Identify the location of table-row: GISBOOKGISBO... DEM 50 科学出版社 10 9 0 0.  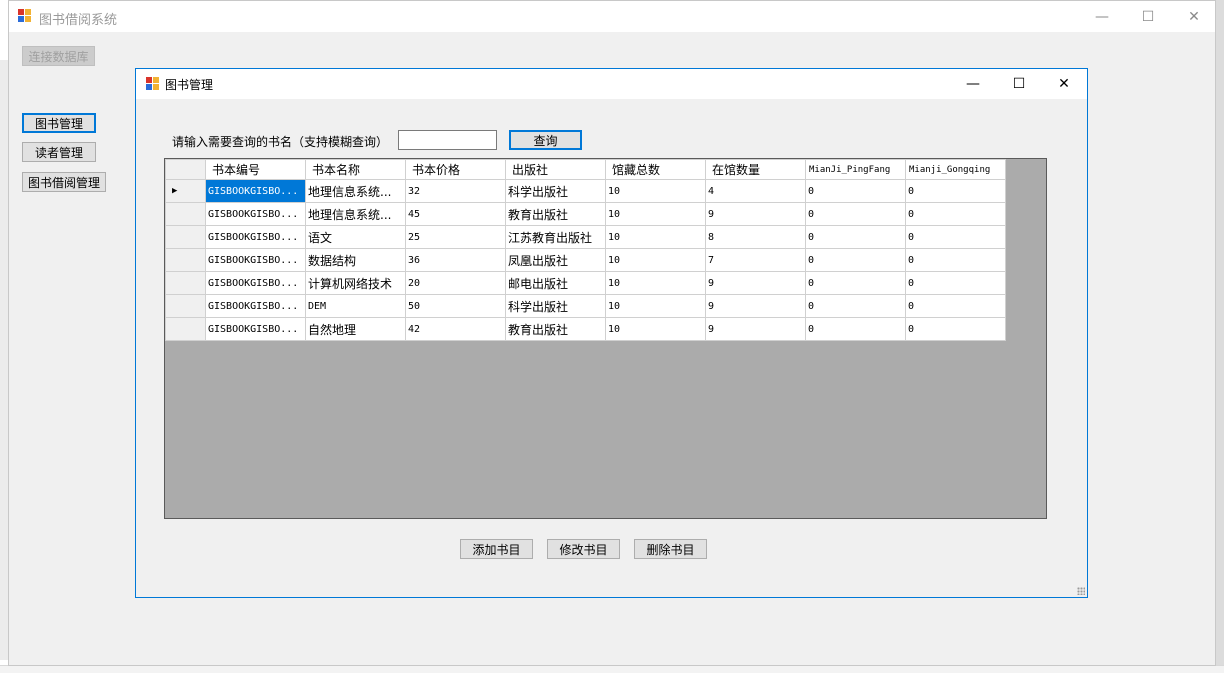
(585, 306).